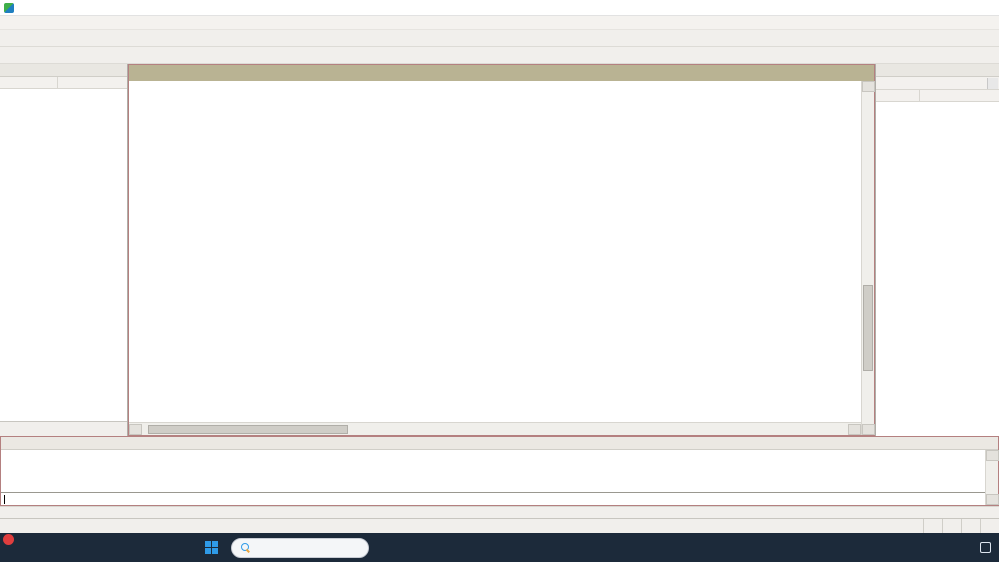 Image resolution: width=999 pixels, height=562 pixels. Describe the element at coordinates (985, 547) in the screenshot. I see `action-center-icon` at that location.